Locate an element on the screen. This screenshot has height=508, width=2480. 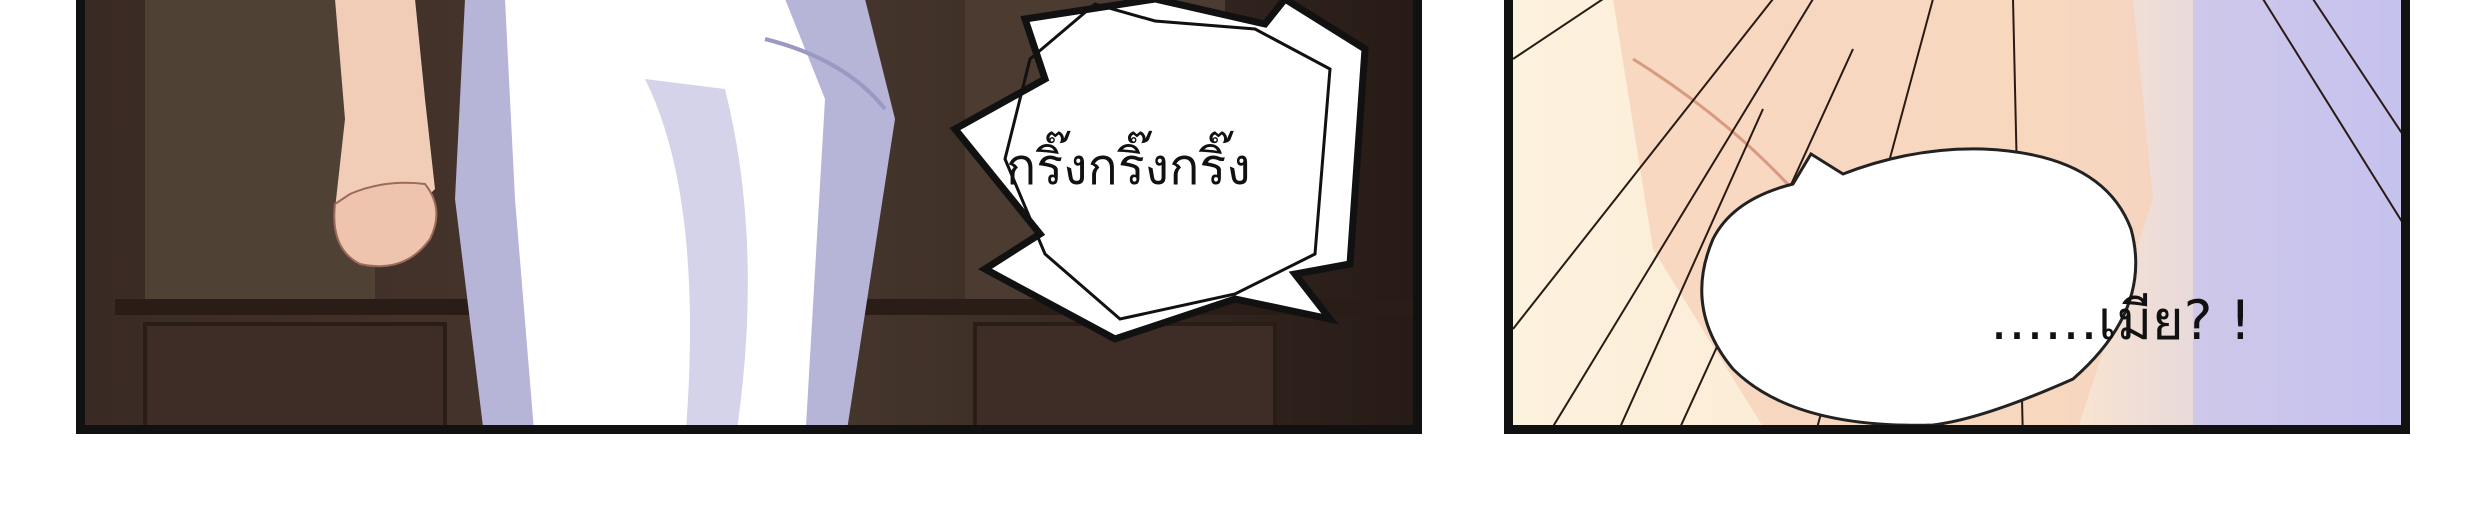
sfx-bubble-text: กริ๊งกริ๊งกริ๊ง is located at coordinates (1128, 167).